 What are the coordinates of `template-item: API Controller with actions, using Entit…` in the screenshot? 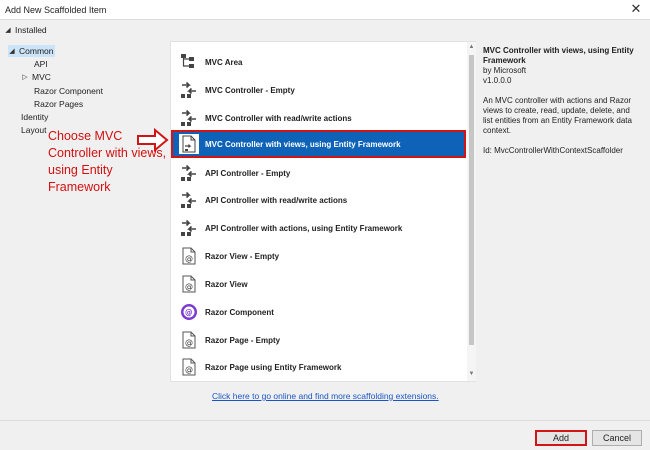 It's located at (318, 228).